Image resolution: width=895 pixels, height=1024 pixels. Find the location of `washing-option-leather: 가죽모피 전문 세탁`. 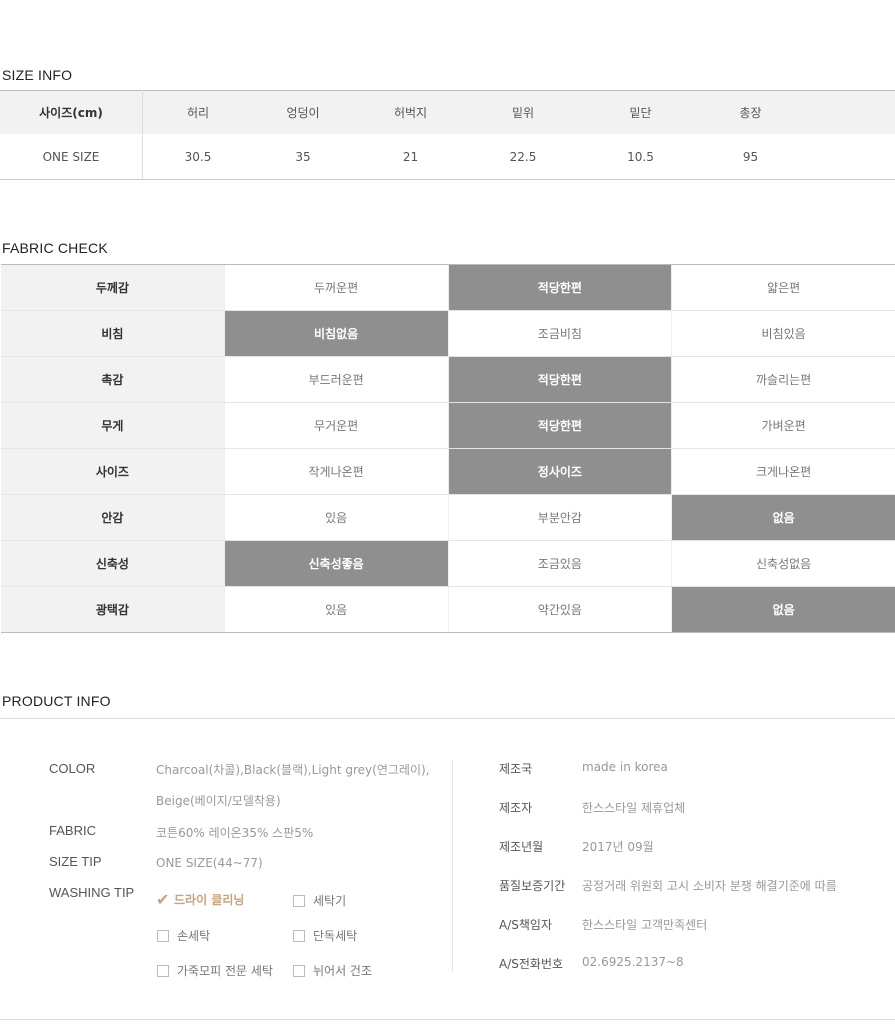

washing-option-leather: 가죽모피 전문 세탁 is located at coordinates (215, 970).